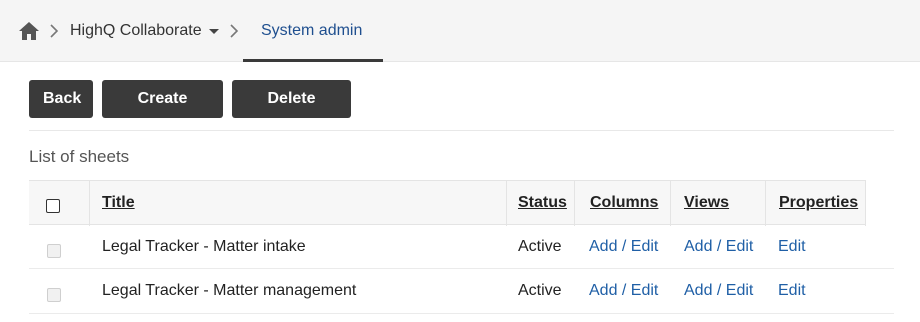 Image resolution: width=920 pixels, height=322 pixels. What do you see at coordinates (79, 156) in the screenshot?
I see `section-title: List of sheets` at bounding box center [79, 156].